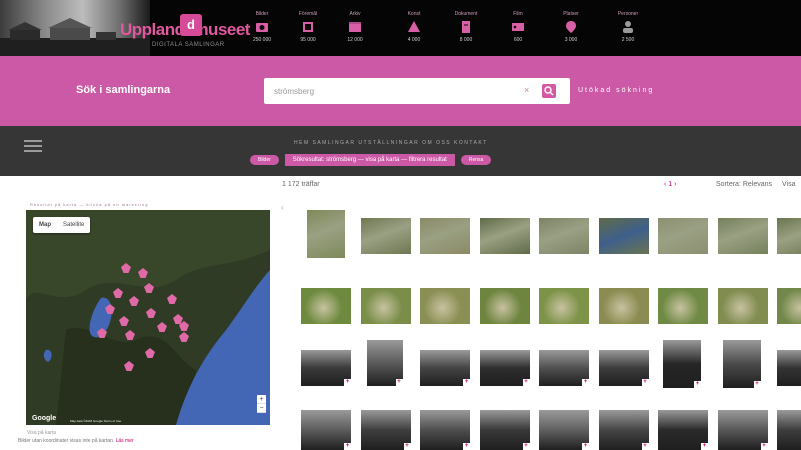 This screenshot has width=801, height=450. What do you see at coordinates (355, 27) in the screenshot?
I see `stat-arkiv: Arkiv 12 000` at bounding box center [355, 27].